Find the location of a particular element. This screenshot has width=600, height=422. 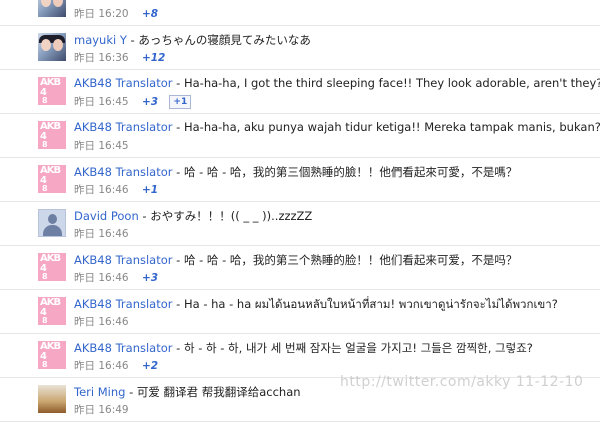

timestamp: 昨日 16:49 is located at coordinates (101, 410).